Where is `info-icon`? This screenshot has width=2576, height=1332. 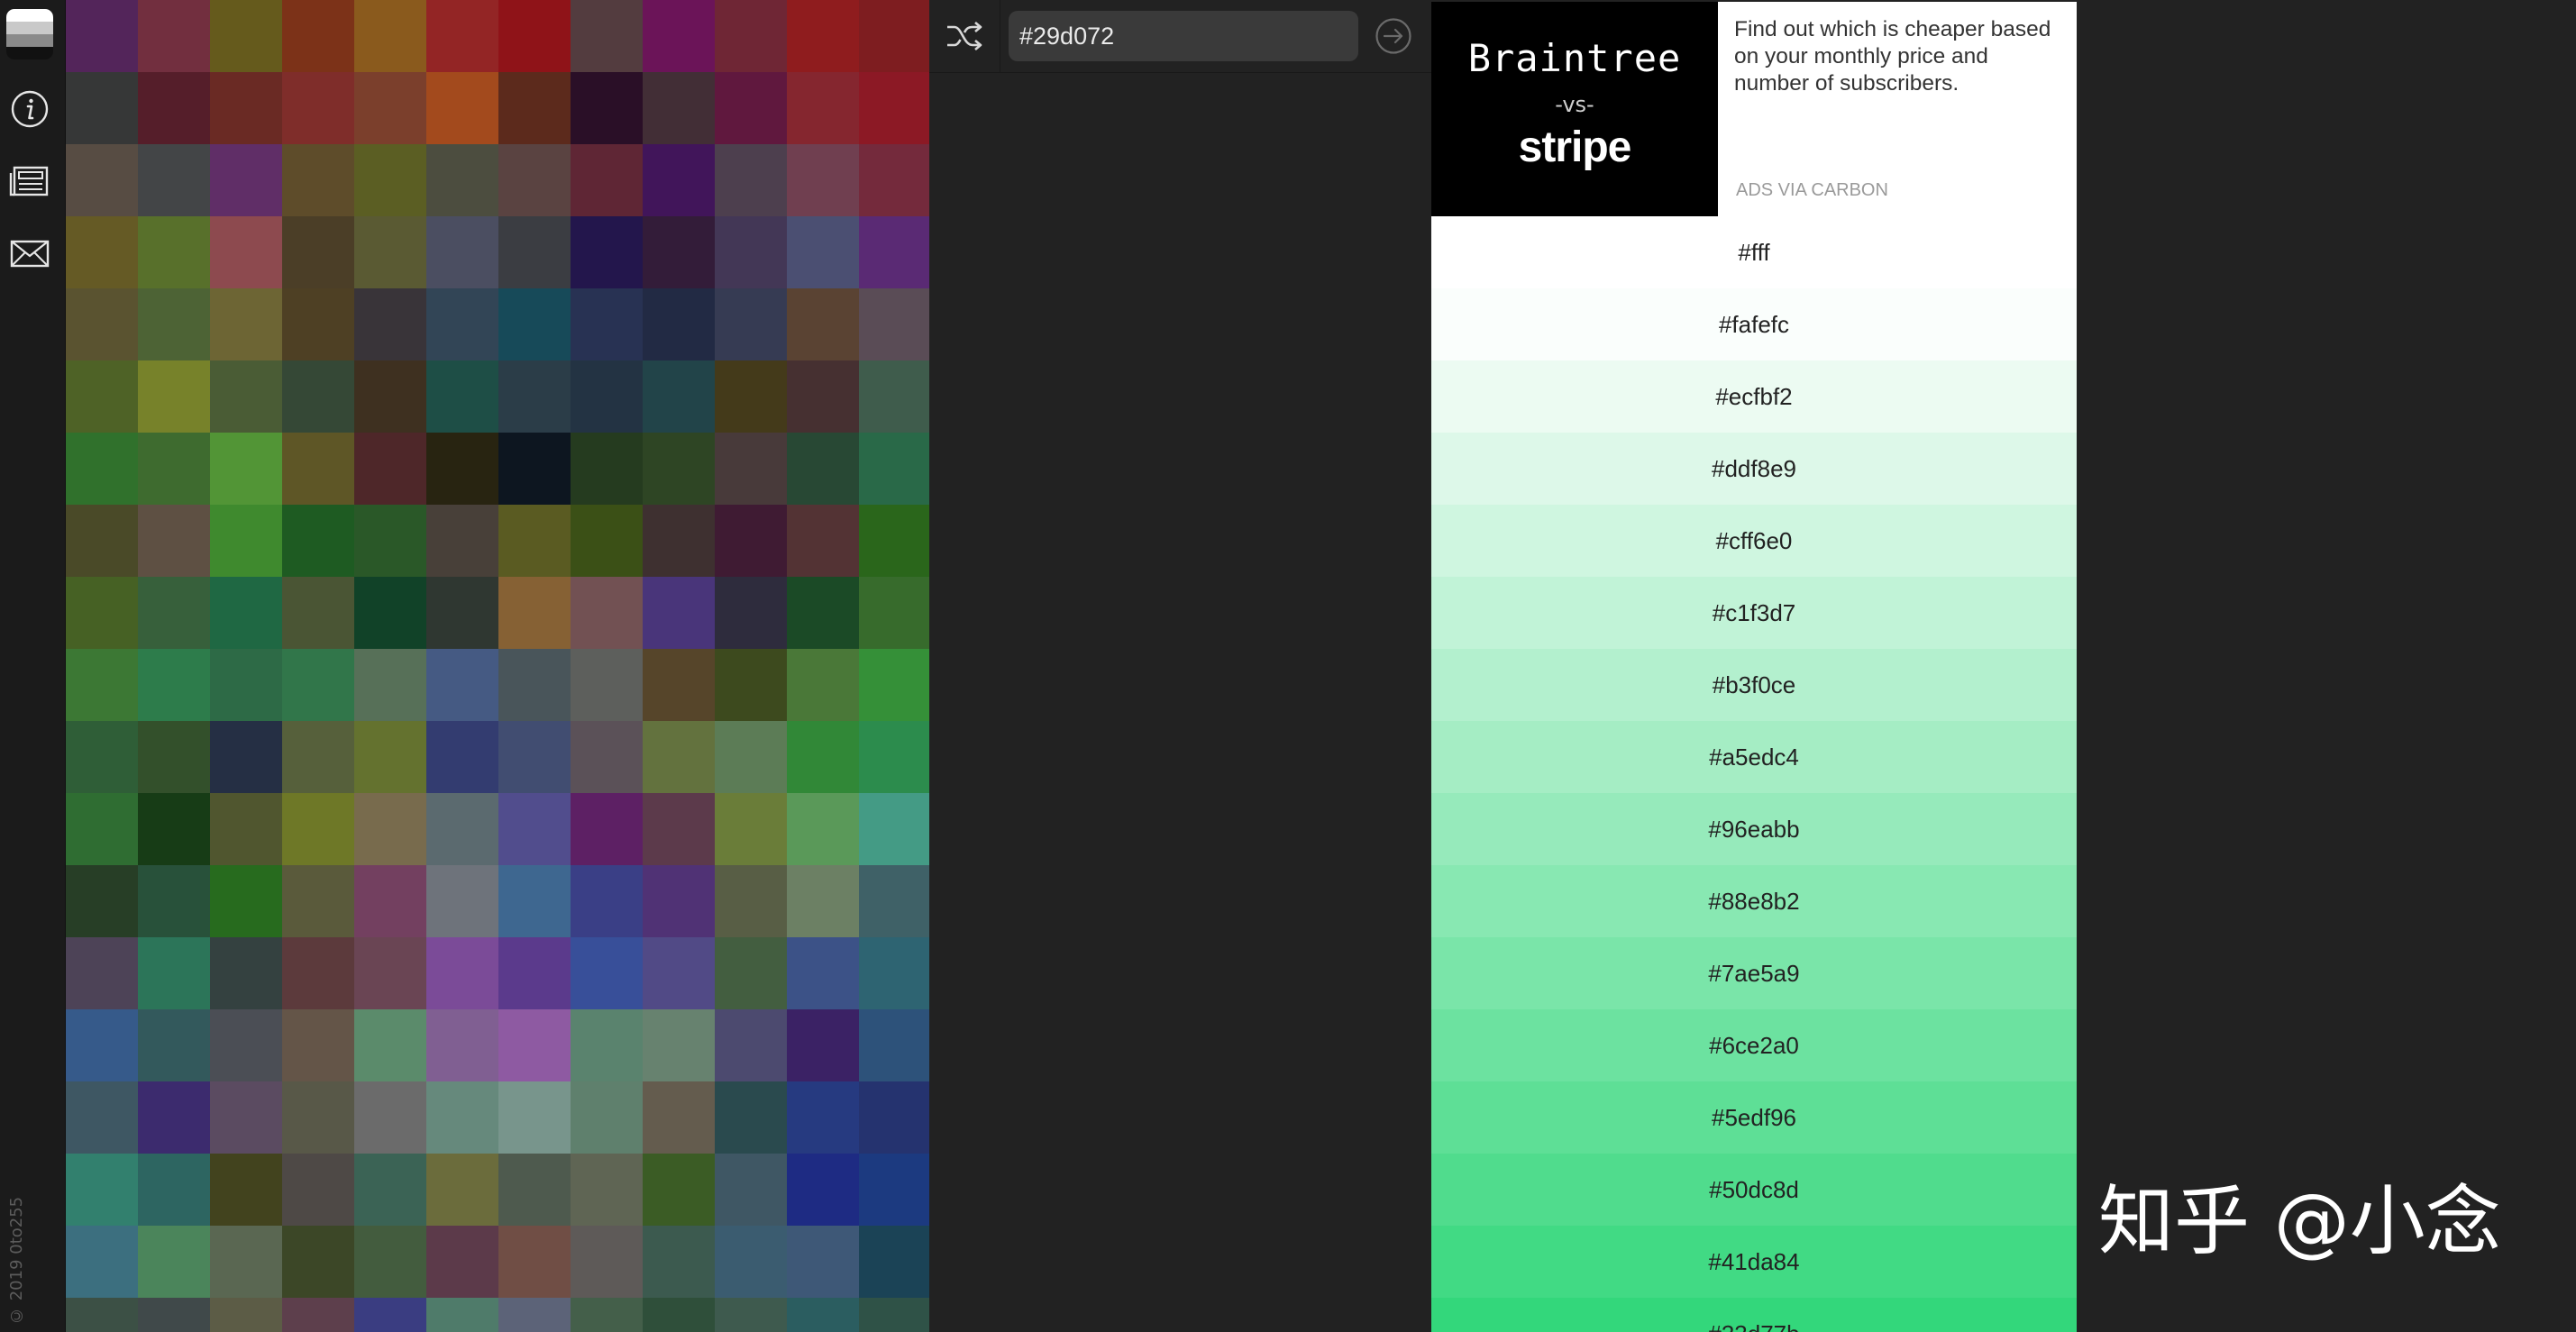 info-icon is located at coordinates (29, 109).